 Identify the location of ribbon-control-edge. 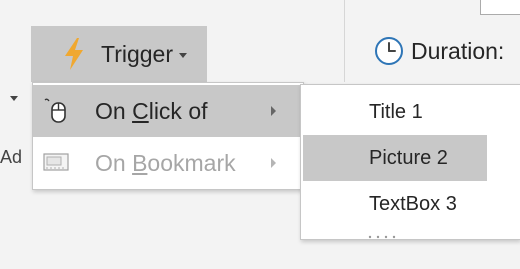
(500, 7).